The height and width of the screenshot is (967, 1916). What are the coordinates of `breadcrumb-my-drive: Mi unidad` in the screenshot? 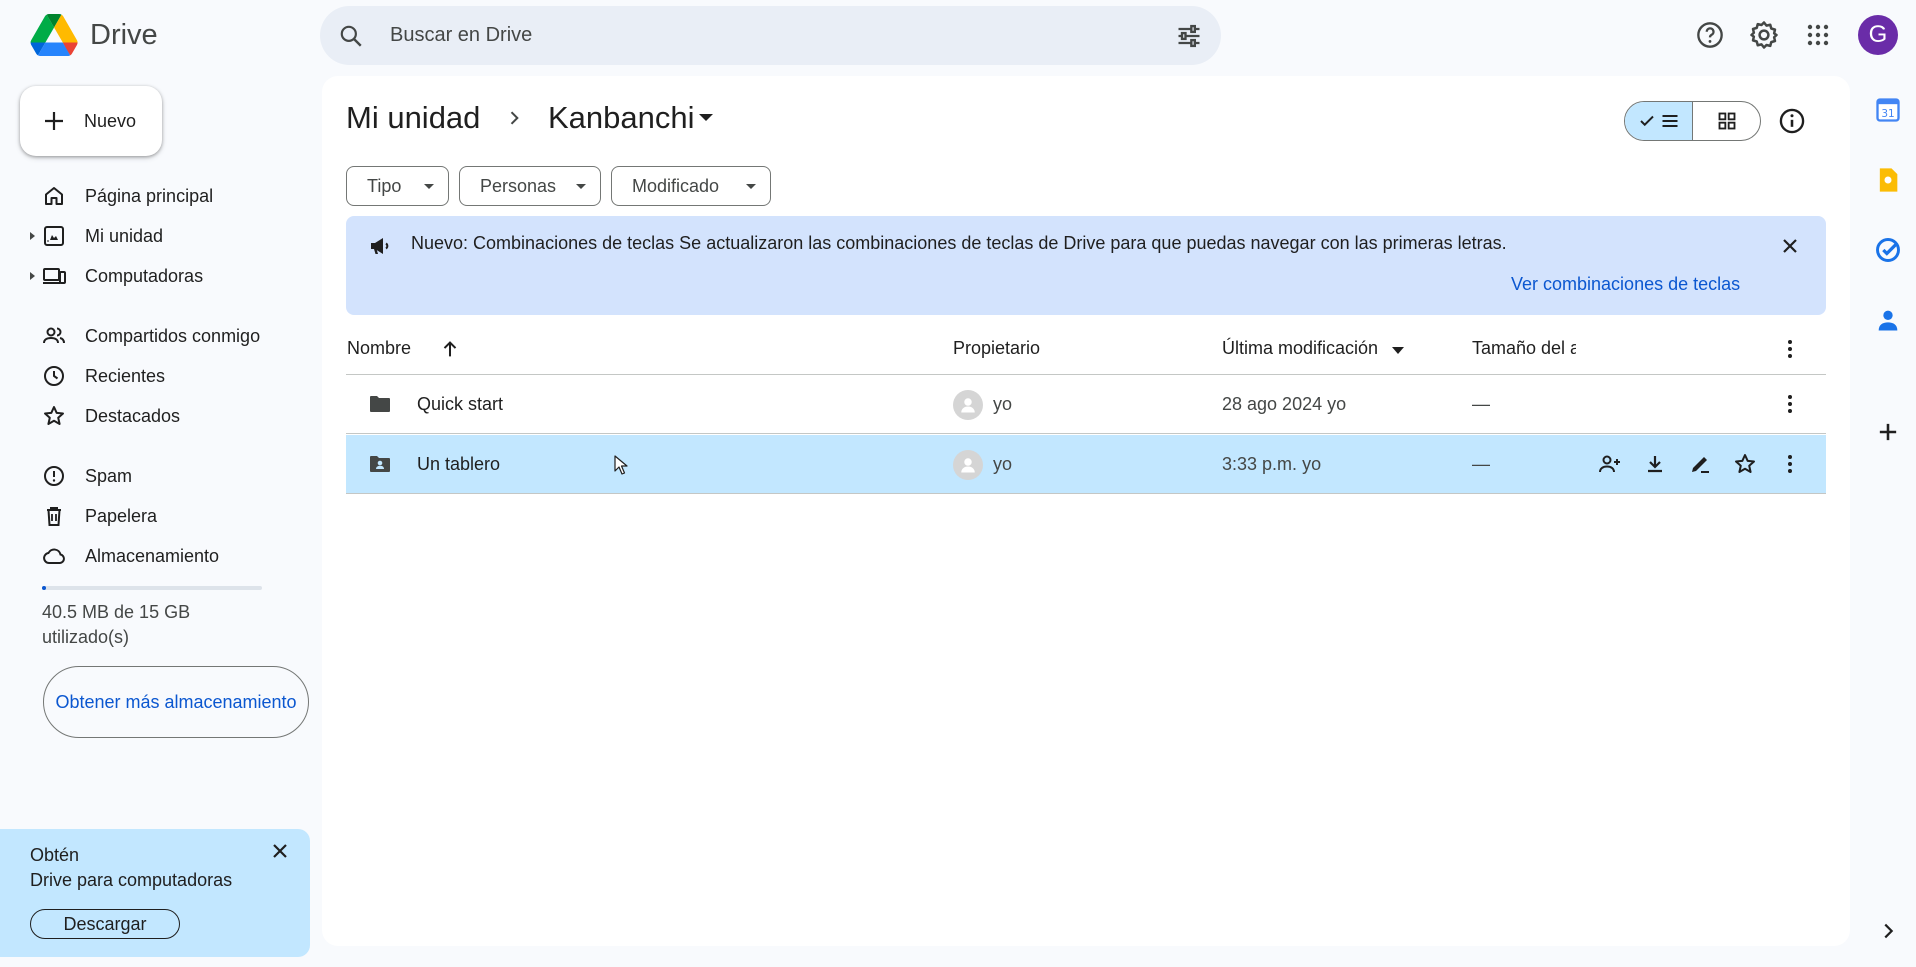 It's located at (413, 118).